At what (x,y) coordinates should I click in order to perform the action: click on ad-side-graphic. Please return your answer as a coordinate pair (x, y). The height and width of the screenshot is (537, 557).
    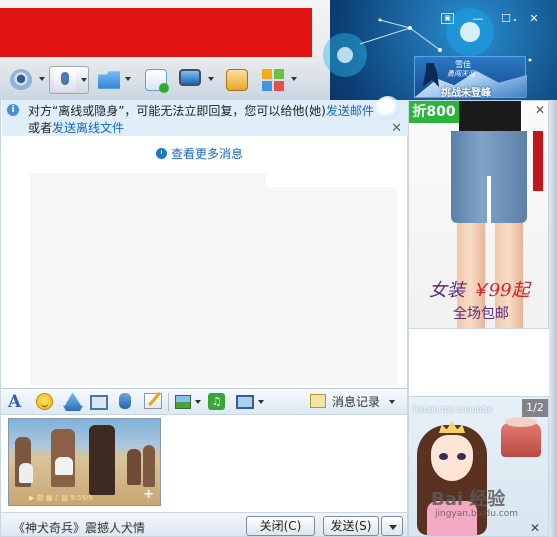
    Looking at the image, I should click on (538, 161).